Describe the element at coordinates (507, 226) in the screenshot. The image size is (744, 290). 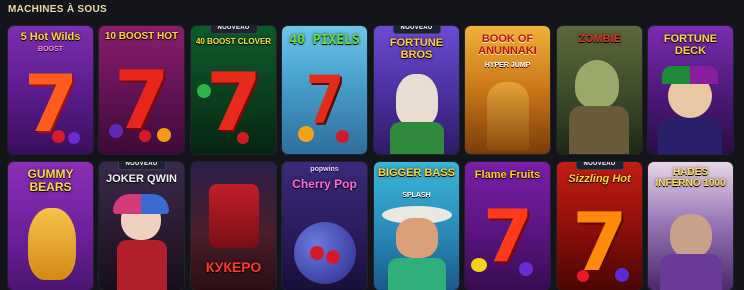
I see `game-tile-flame-fruits: Flame Fruits 7` at that location.